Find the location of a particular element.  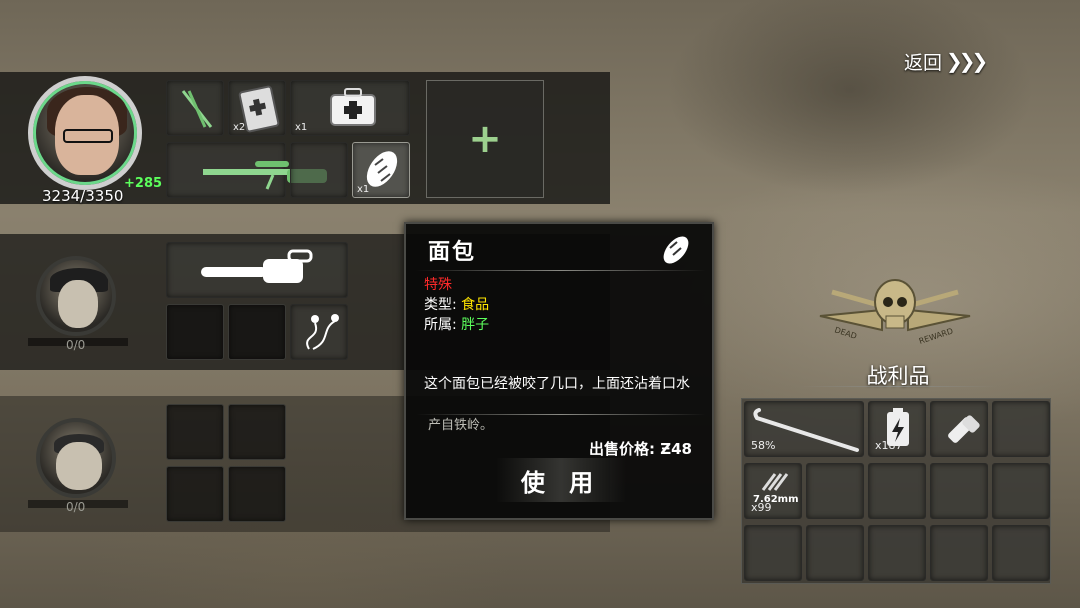

loot-qty: x187 is located at coordinates (889, 445).